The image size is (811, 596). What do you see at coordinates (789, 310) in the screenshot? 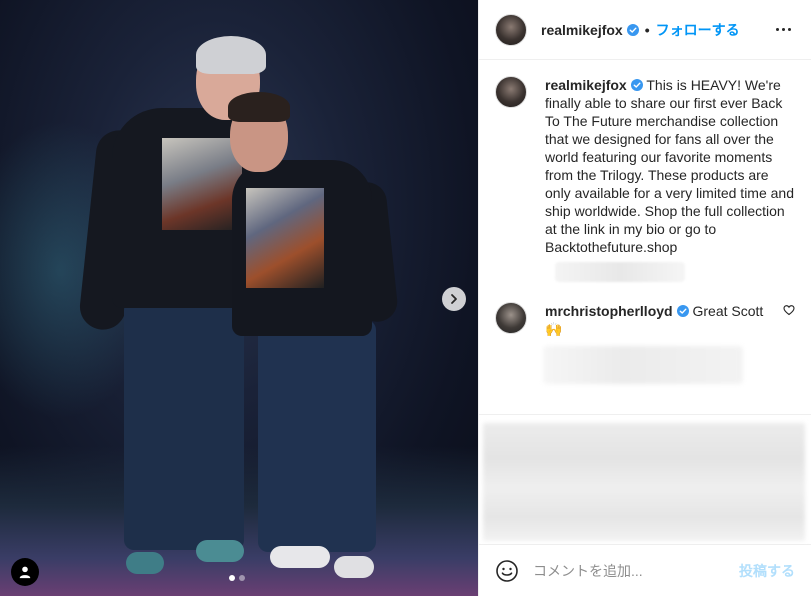
I see `like-comment-heart-icon` at bounding box center [789, 310].